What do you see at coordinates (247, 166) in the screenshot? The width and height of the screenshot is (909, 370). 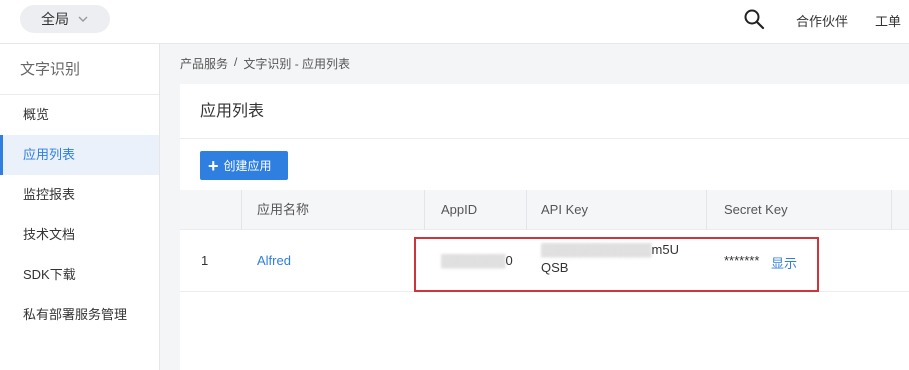 I see `create-app-label: 创建应用` at bounding box center [247, 166].